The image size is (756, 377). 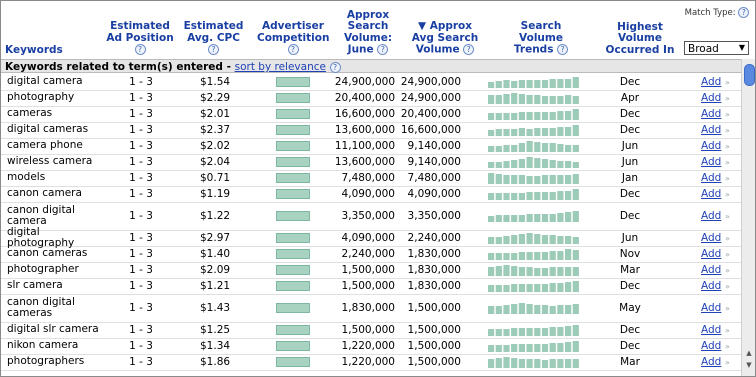 I want to click on june-volume-cell: 11,100,000, so click(x=363, y=146).